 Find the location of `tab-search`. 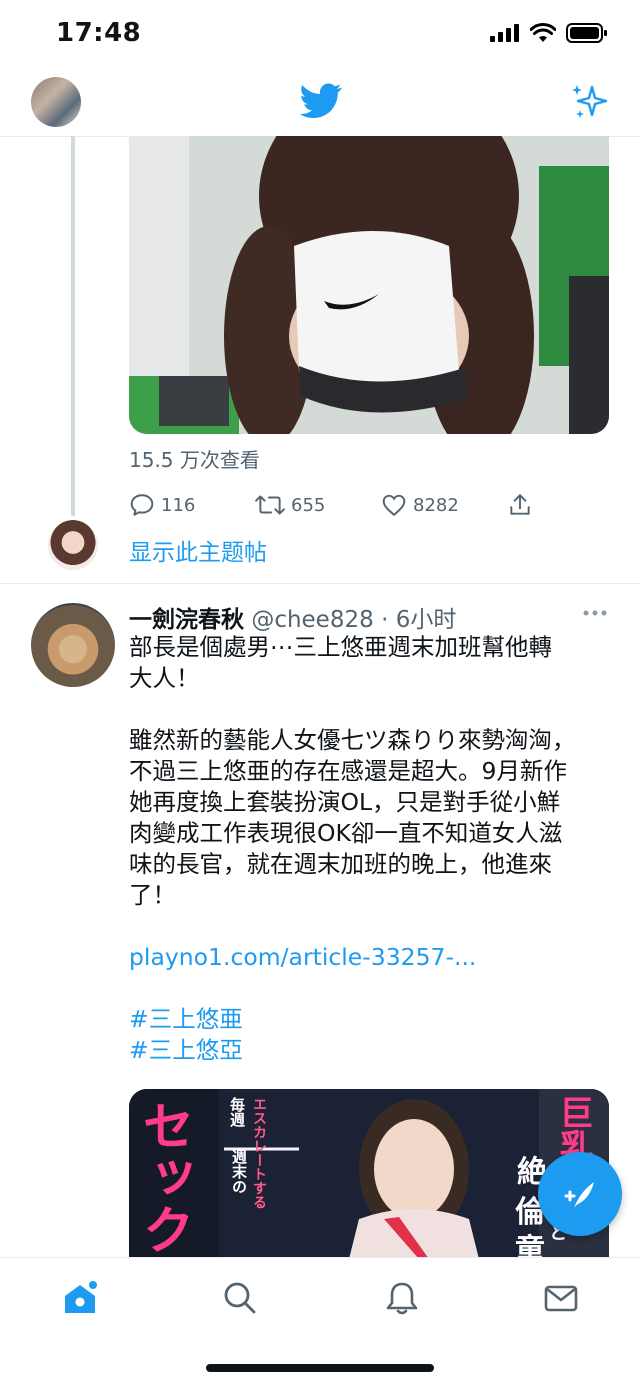

tab-search is located at coordinates (240, 1298).